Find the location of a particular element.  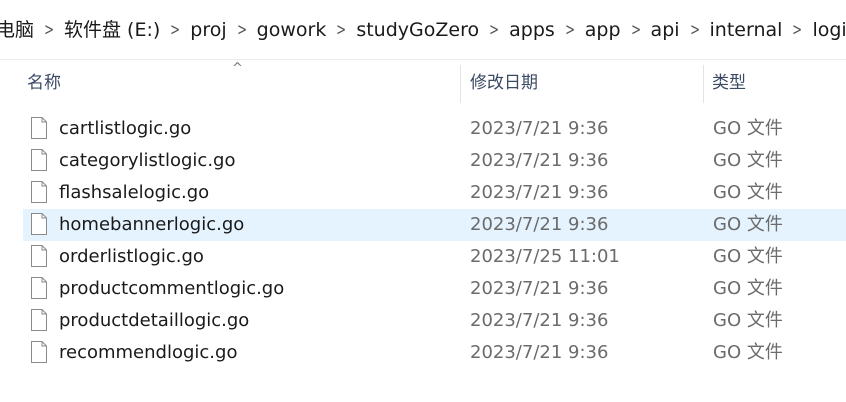

file-row: categorylistlogic.go 2023/7/21 9:36 GO 文件 is located at coordinates (423, 161).